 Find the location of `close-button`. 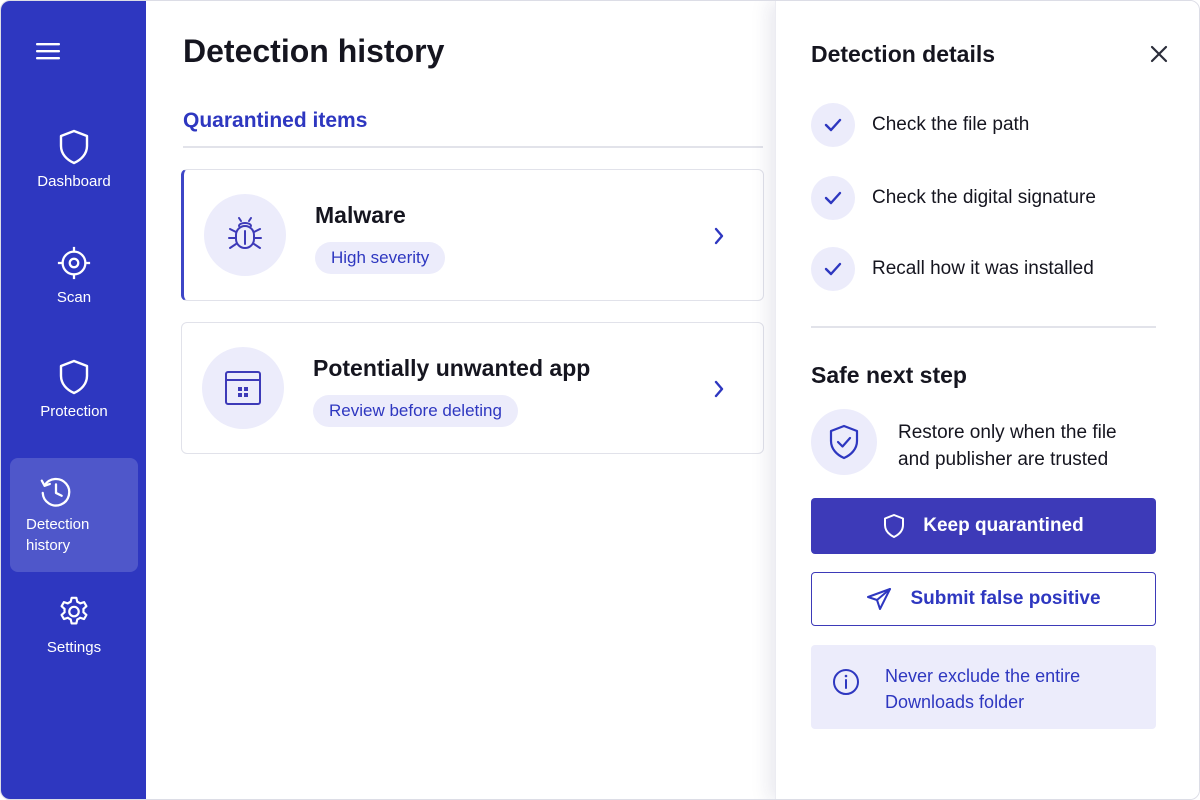

close-button is located at coordinates (1159, 54).